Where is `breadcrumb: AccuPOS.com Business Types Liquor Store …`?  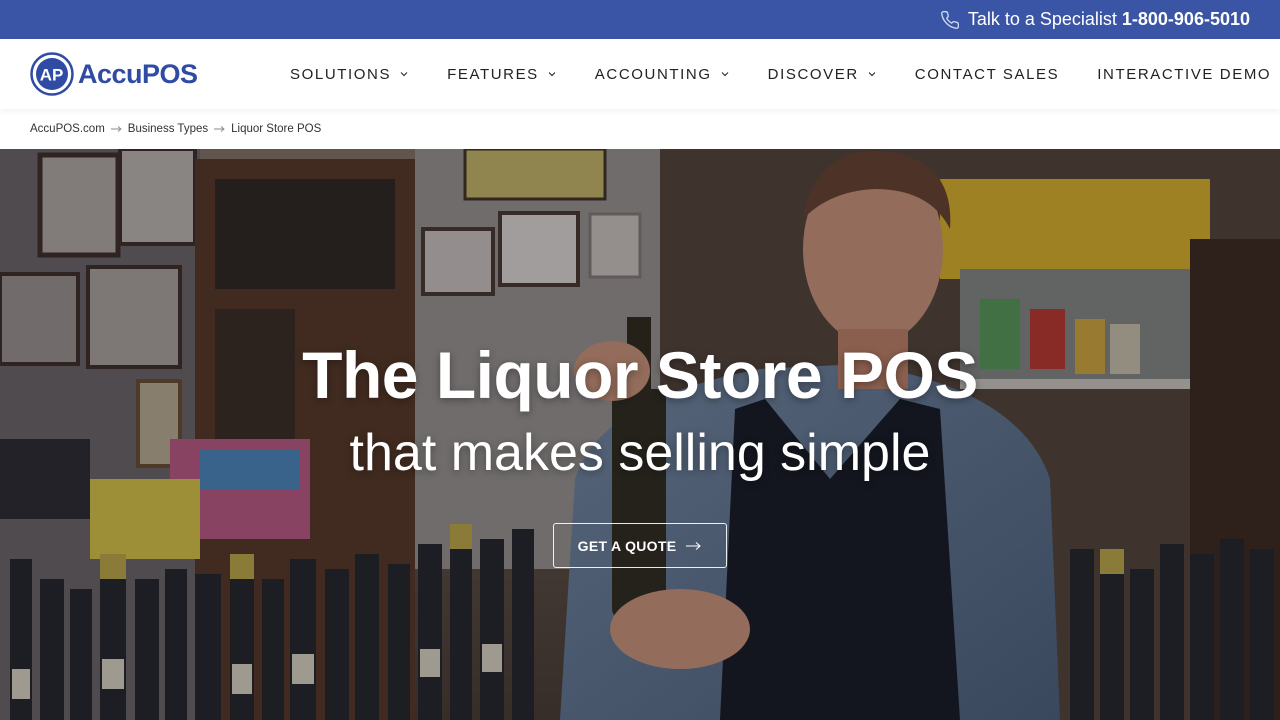 breadcrumb: AccuPOS.com Business Types Liquor Store … is located at coordinates (175, 129).